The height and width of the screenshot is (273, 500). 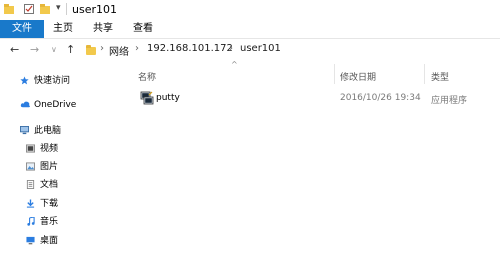 What do you see at coordinates (58, 8) in the screenshot?
I see `customize-toolbar-icon: ▾` at bounding box center [58, 8].